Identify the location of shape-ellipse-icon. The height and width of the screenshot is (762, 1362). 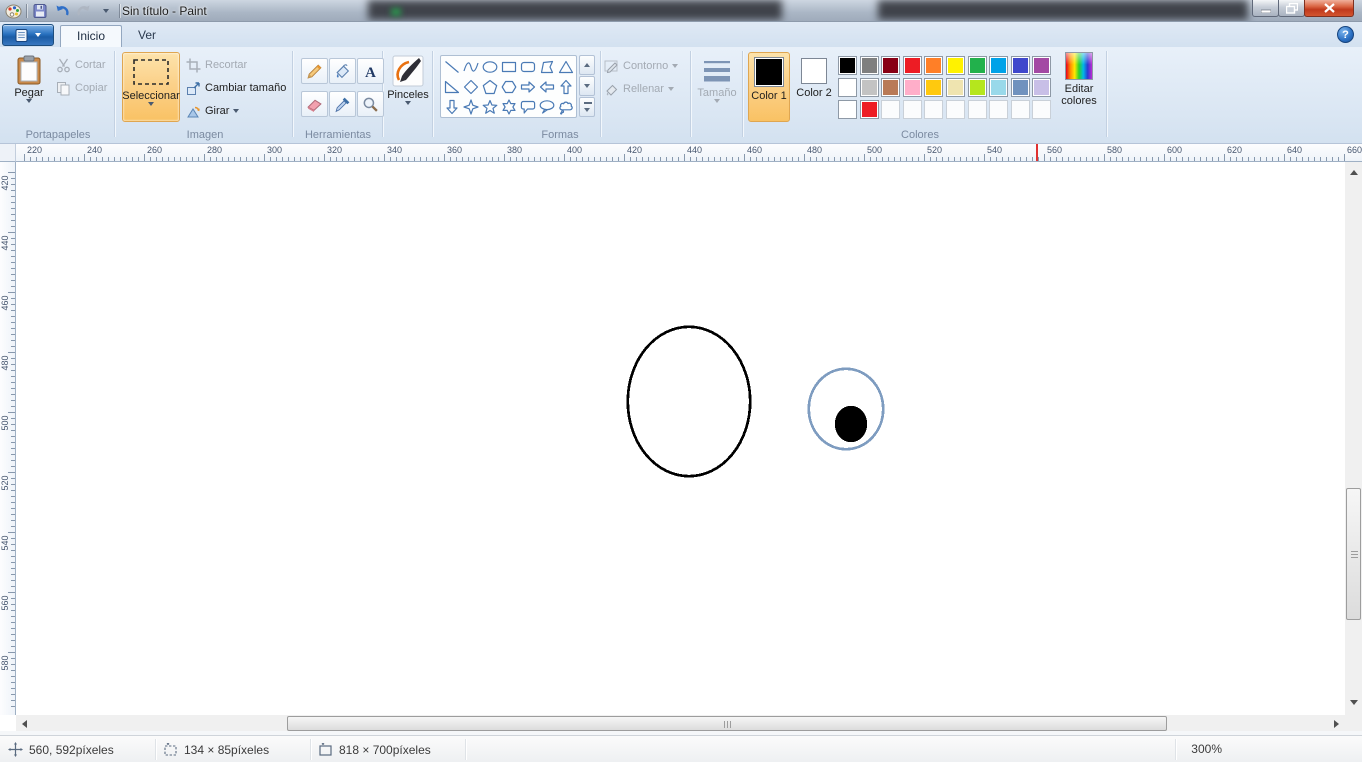
(490, 67).